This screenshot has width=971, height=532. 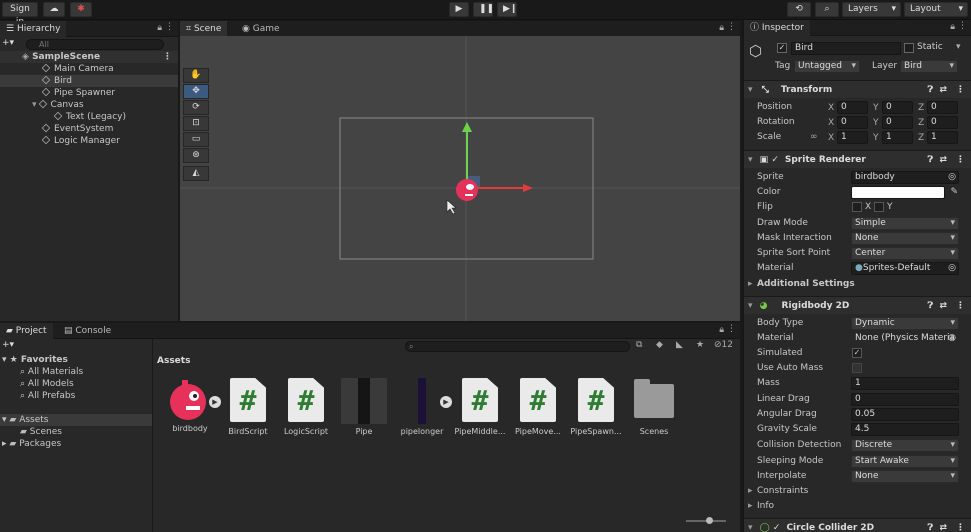 What do you see at coordinates (87, 331) in the screenshot?
I see `tab-console: ▤ Console` at bounding box center [87, 331].